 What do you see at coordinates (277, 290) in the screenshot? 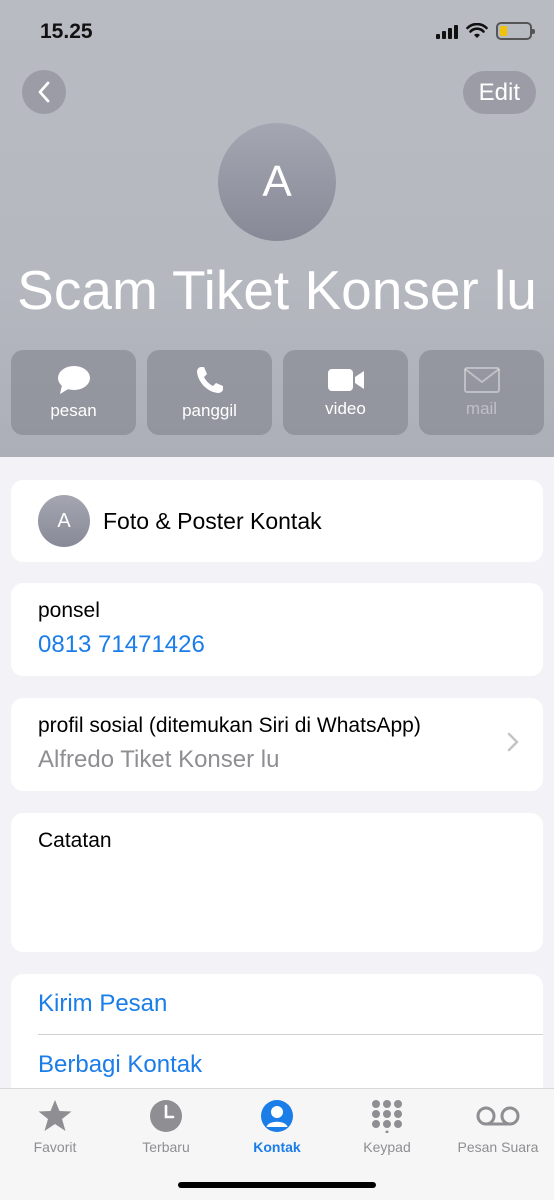
I see `contact-name: Scam Tiket Konser lu` at bounding box center [277, 290].